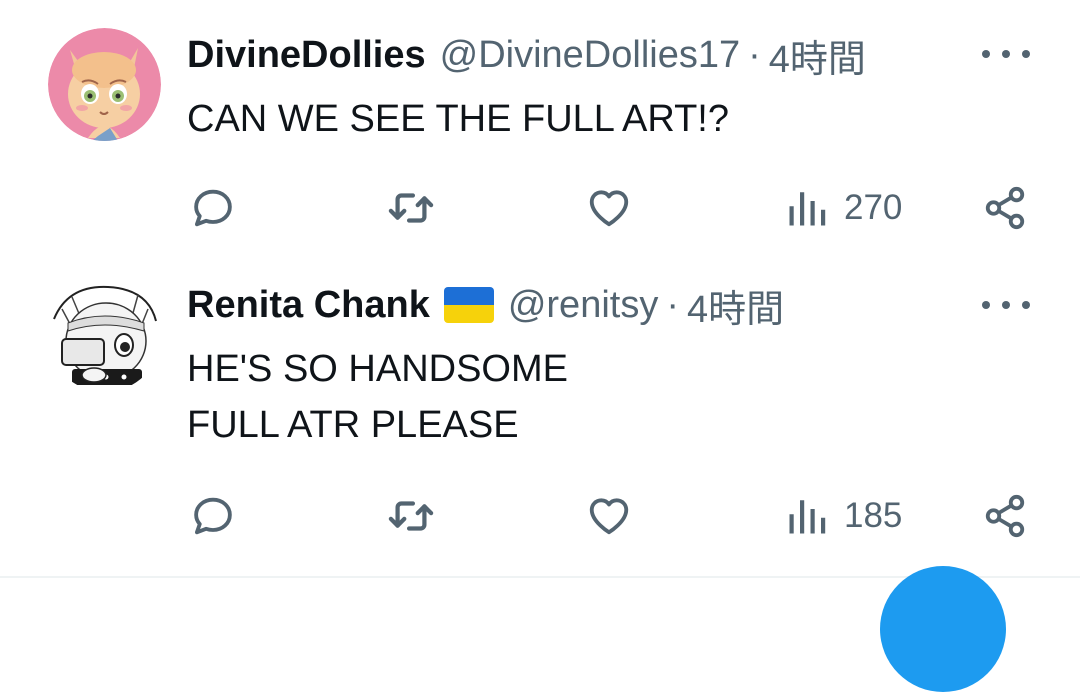 This screenshot has height=692, width=1080. Describe the element at coordinates (377, 397) in the screenshot. I see `tweet-text: HE'S SO HANDSOME FULL ATR PLEASE` at that location.